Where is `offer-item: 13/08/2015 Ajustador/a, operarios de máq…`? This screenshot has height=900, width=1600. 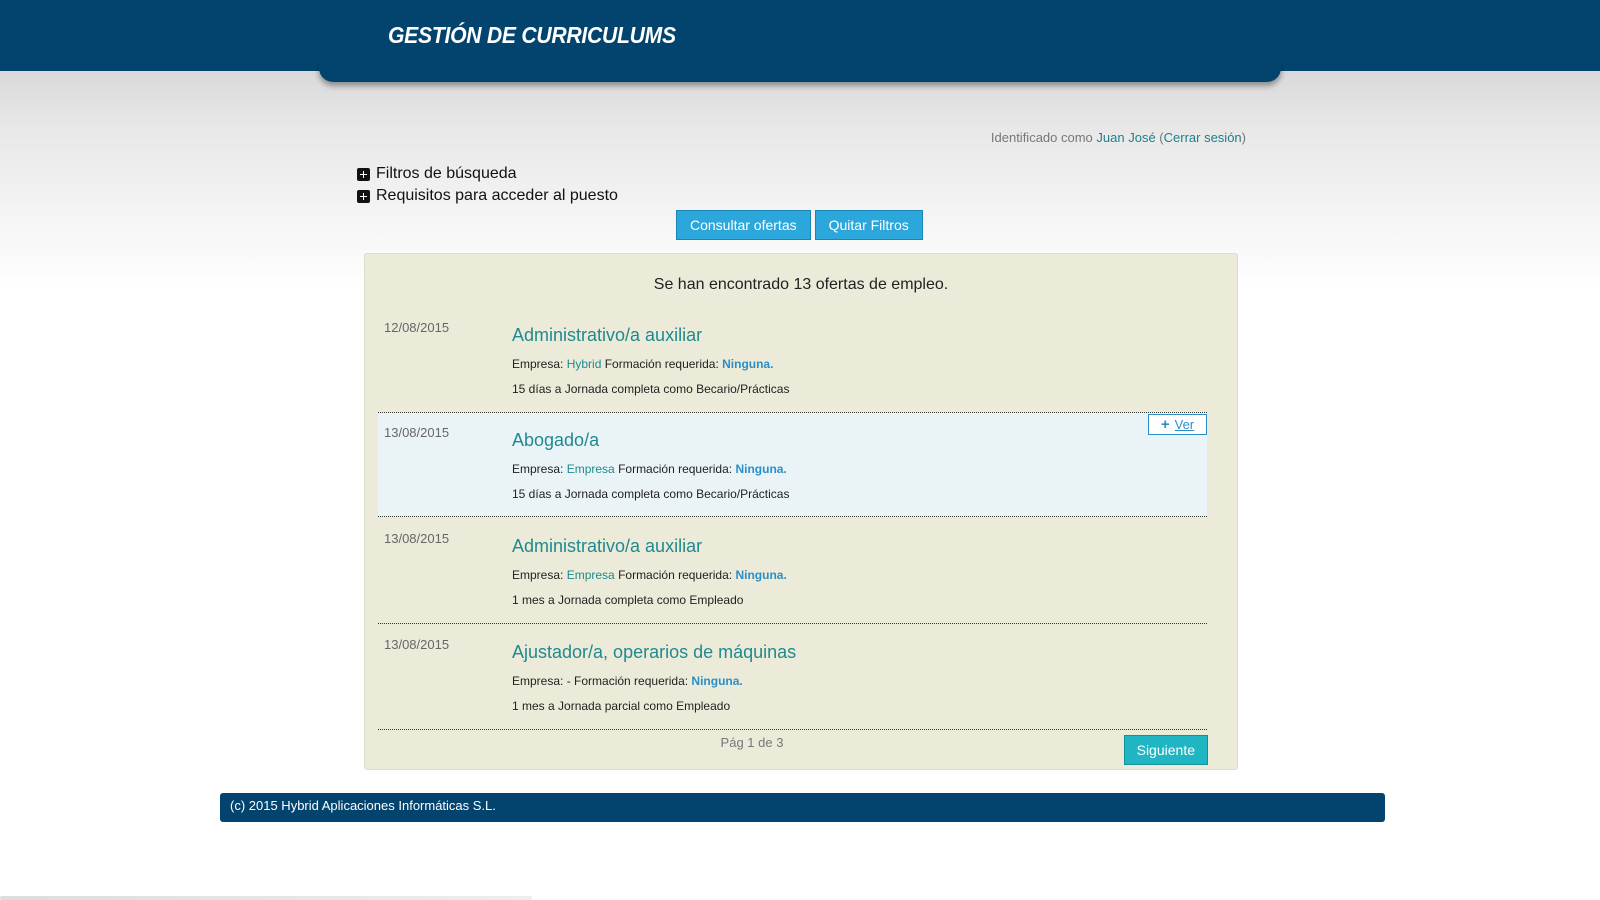
offer-item: 13/08/2015 Ajustador/a, operarios de máq… is located at coordinates (792, 677).